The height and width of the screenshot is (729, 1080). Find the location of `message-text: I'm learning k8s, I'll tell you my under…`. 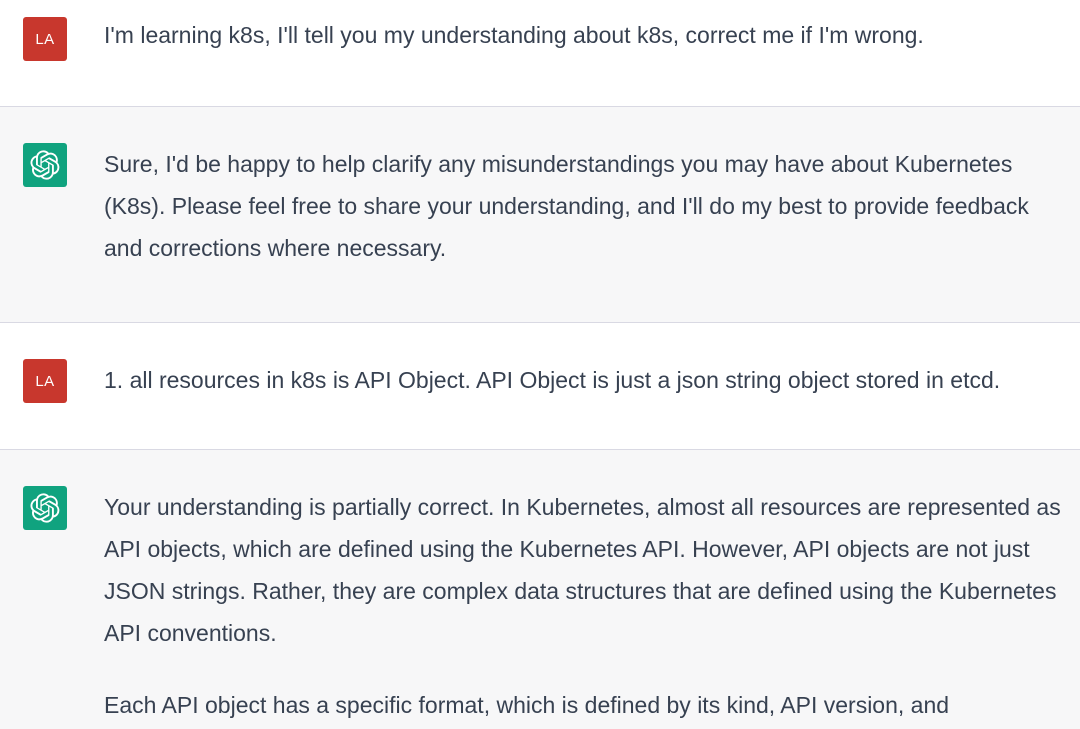

message-text: I'm learning k8s, I'll tell you my under… is located at coordinates (592, 35).